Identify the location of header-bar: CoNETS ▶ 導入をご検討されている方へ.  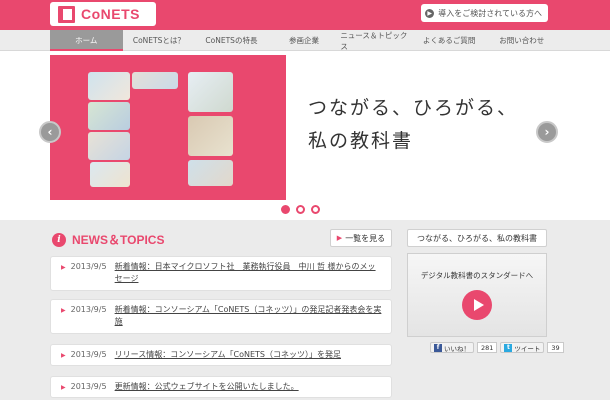
(305, 15).